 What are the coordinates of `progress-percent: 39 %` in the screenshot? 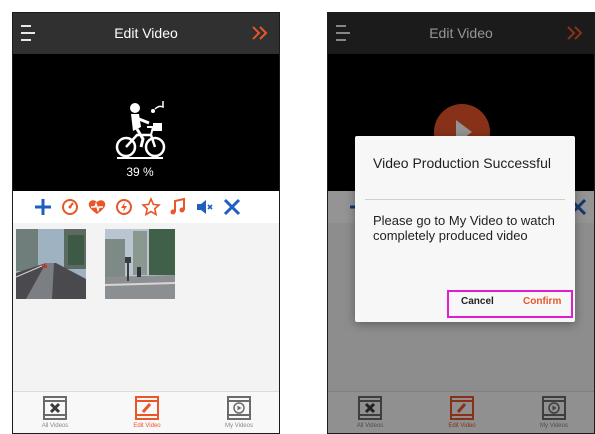 It's located at (140, 172).